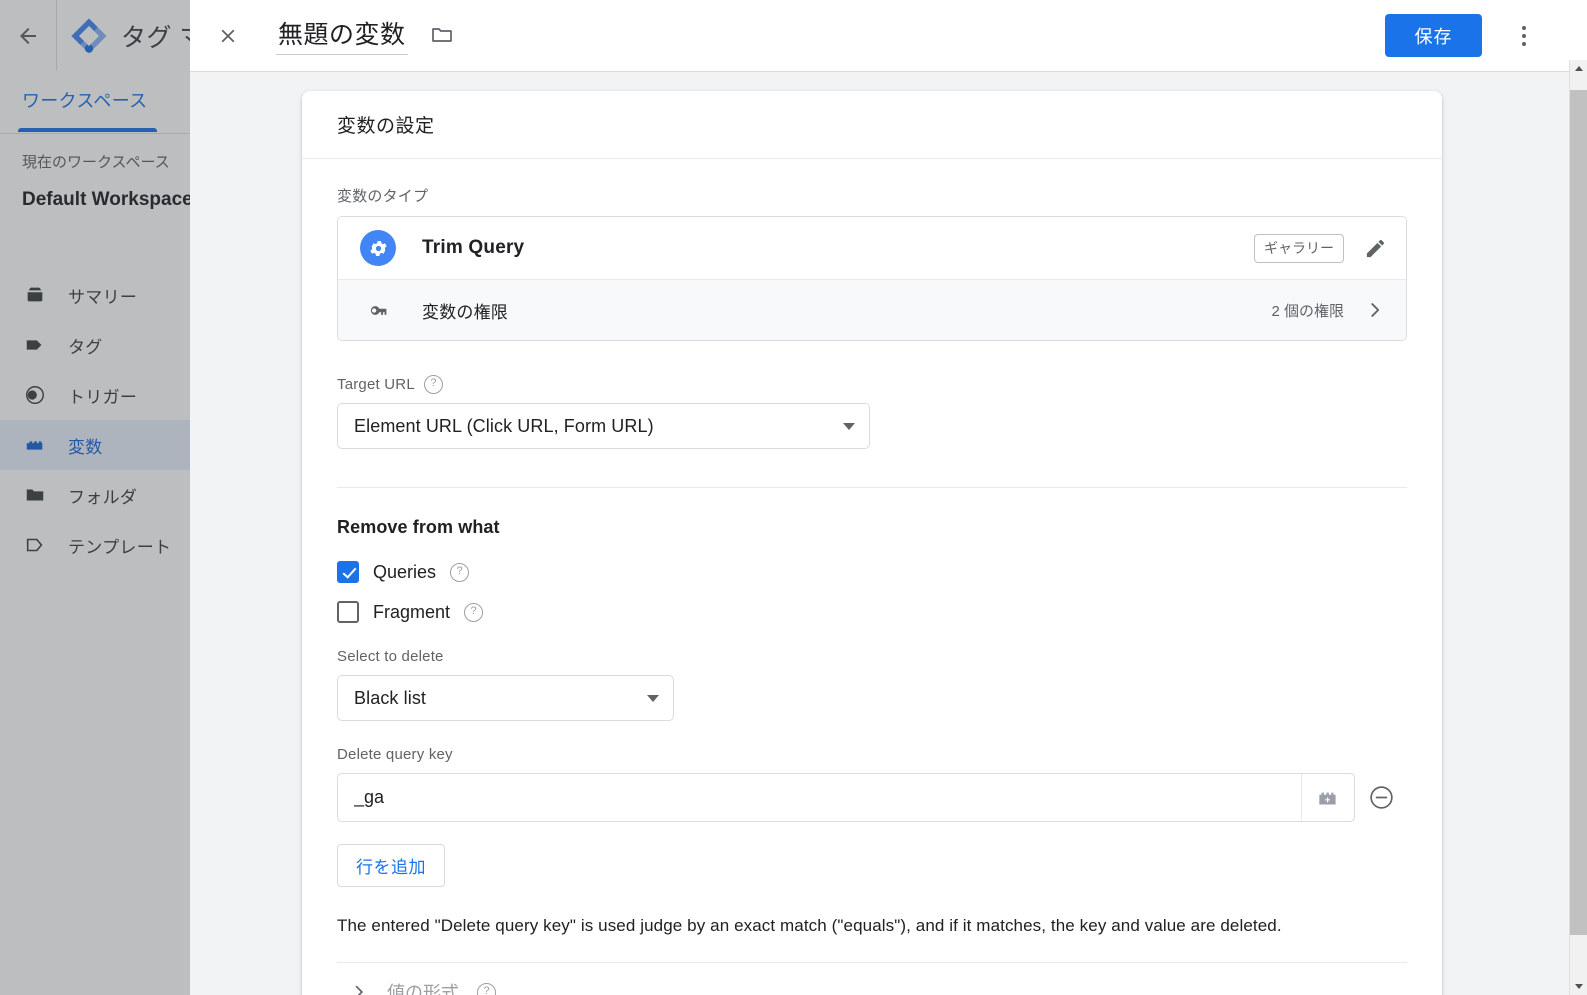  What do you see at coordinates (872, 979) in the screenshot?
I see `value-format-accordion: 値の形式 ?` at bounding box center [872, 979].